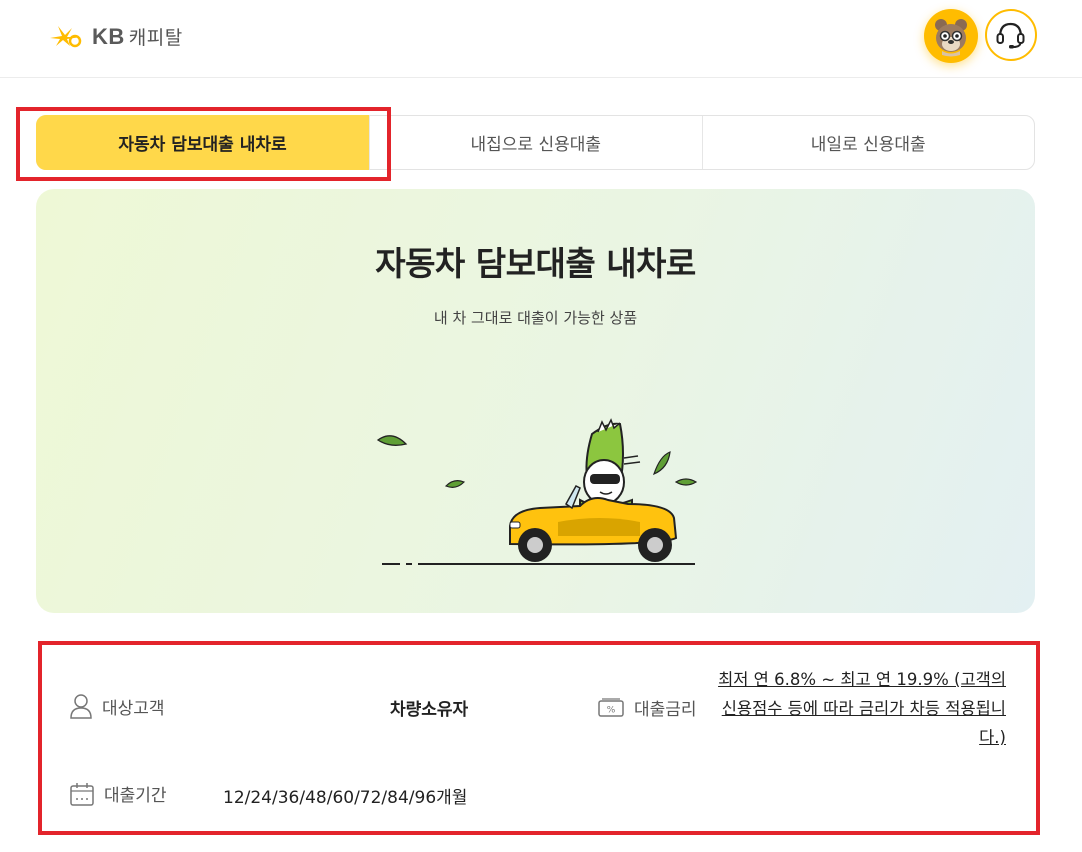 The image size is (1082, 852). Describe the element at coordinates (535, 263) in the screenshot. I see `hero-title: 자동차 담보대출 내차로` at that location.